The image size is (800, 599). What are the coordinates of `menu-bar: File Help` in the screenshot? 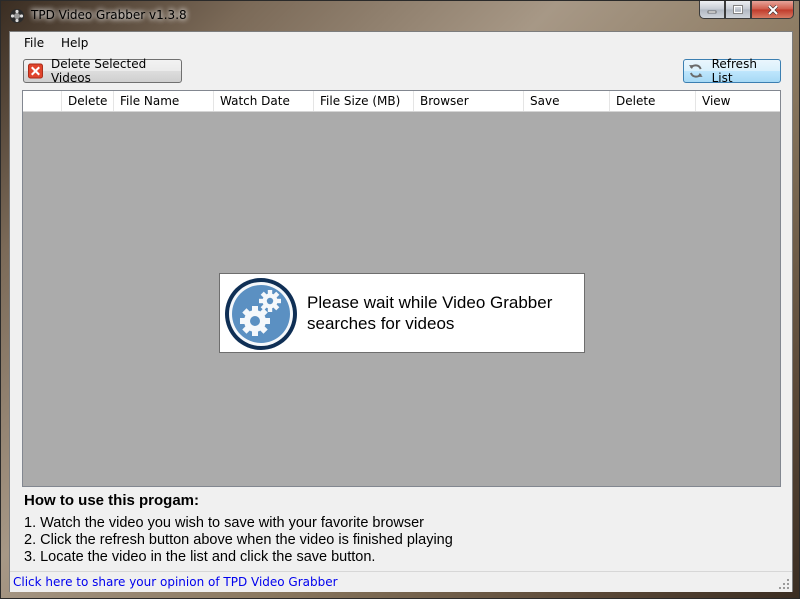 It's located at (401, 43).